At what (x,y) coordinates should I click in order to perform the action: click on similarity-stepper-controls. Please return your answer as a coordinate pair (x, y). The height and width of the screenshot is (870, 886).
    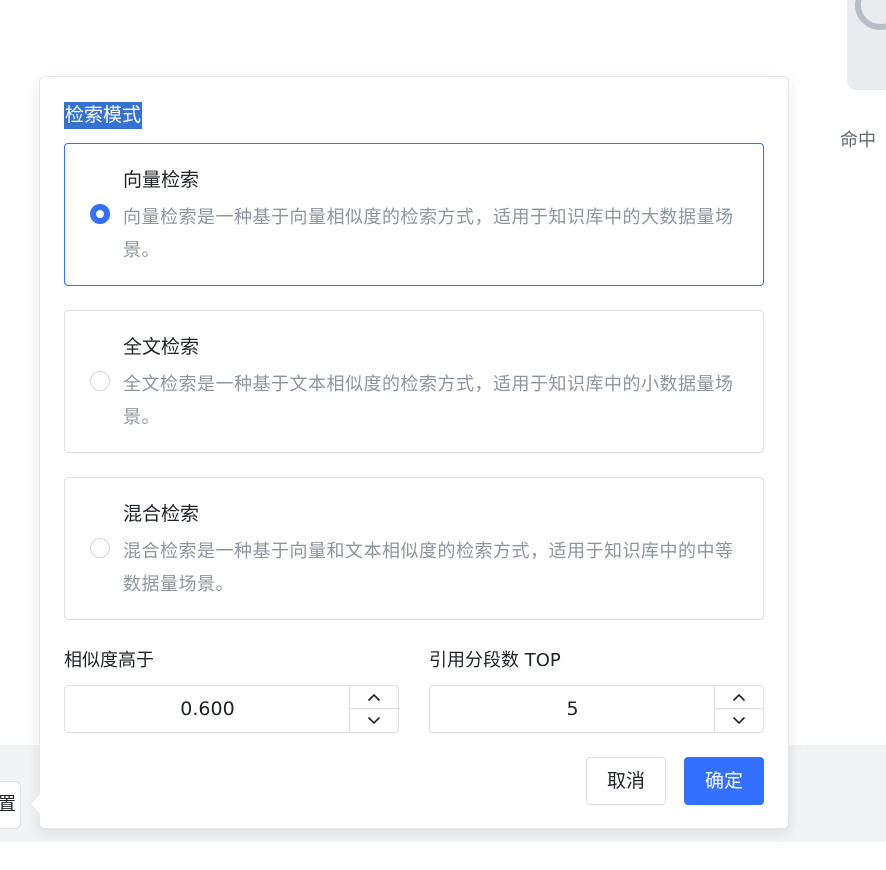
    Looking at the image, I should click on (373, 709).